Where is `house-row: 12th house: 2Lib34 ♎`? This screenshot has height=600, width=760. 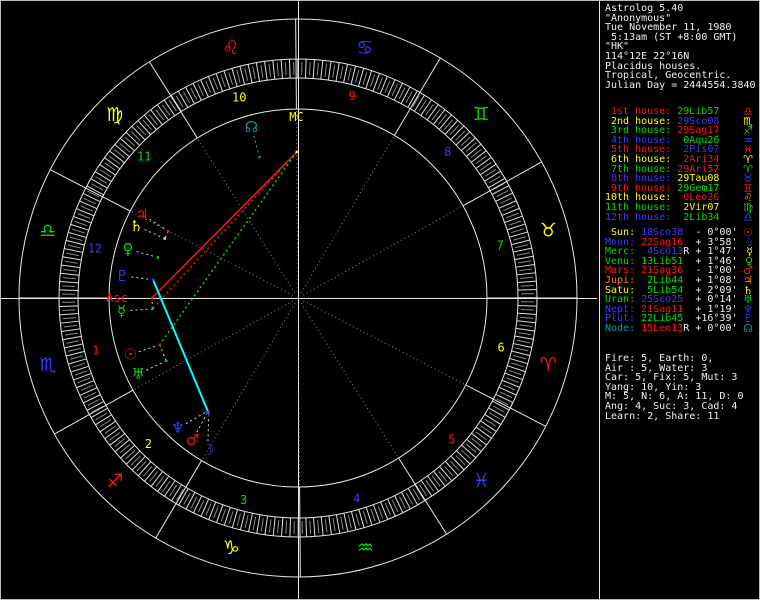
house-row: 12th house: 2Lib34 ♎ is located at coordinates (682, 217).